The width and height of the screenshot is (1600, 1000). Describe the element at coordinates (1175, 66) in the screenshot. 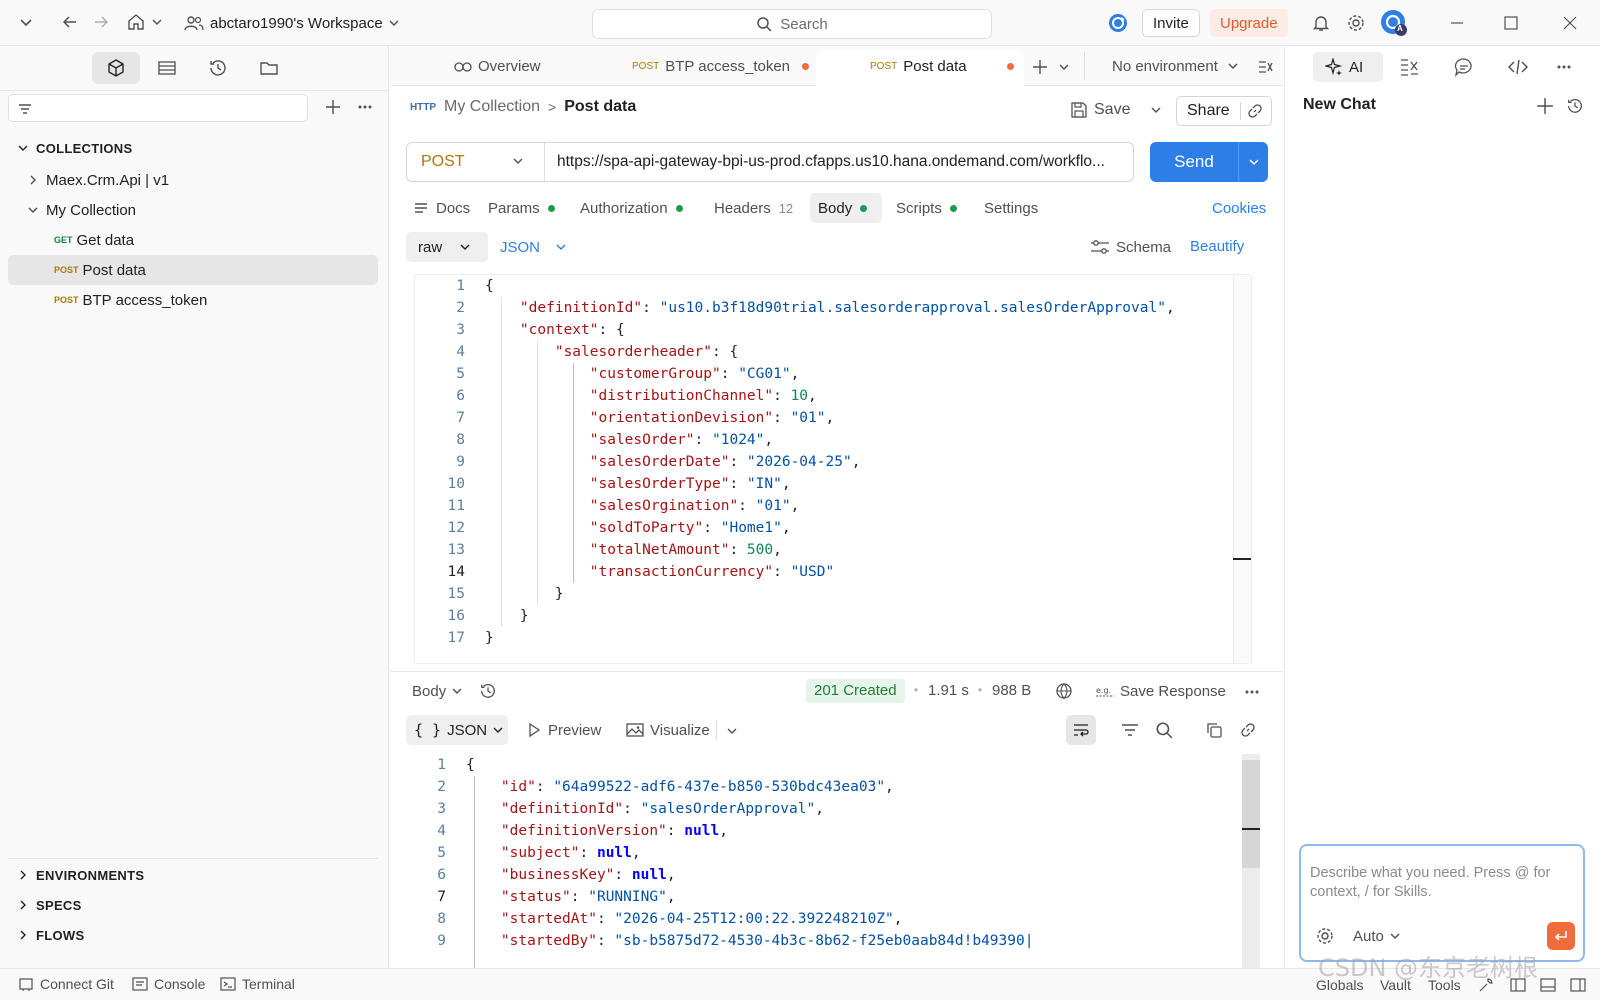

I see `environment-select: No environment` at that location.